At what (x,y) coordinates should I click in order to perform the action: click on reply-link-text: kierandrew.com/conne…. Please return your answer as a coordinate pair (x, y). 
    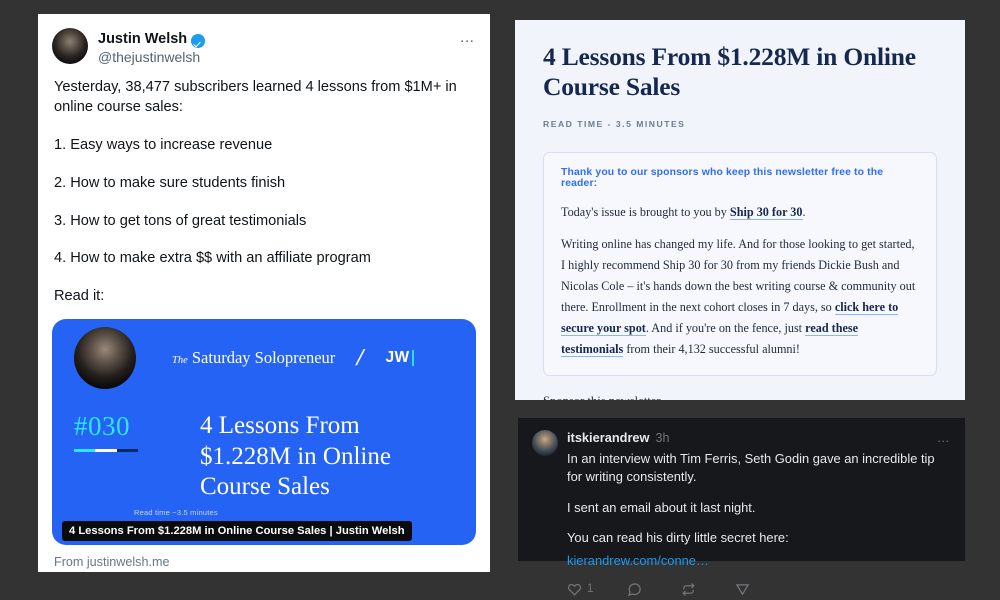
    Looking at the image, I should click on (638, 561).